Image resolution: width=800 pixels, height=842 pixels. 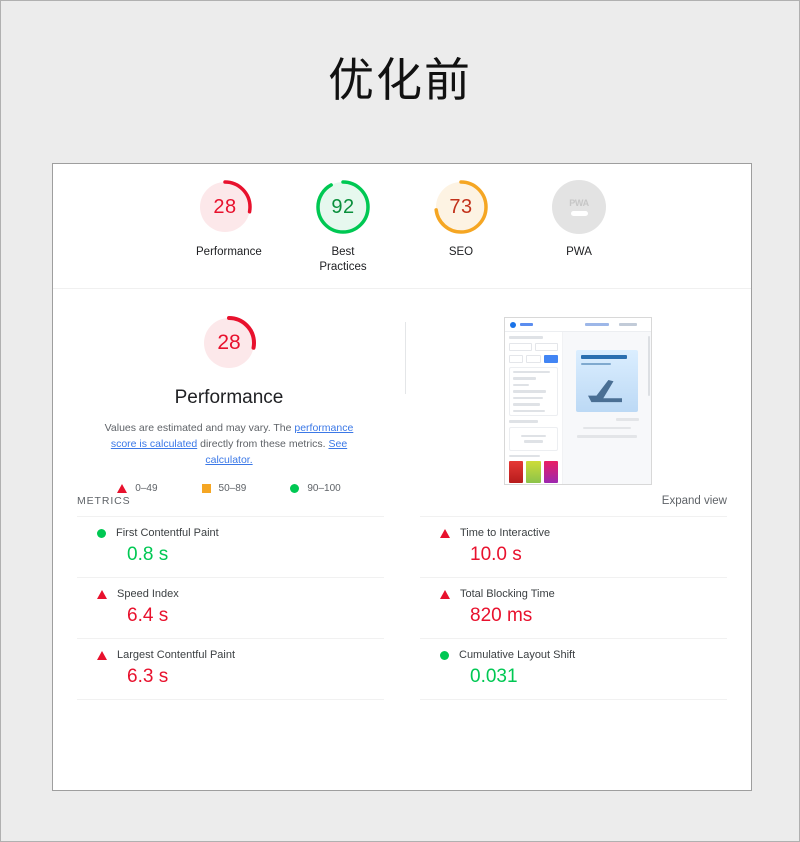 I want to click on seo-gauge-ring: 73, so click(x=461, y=207).